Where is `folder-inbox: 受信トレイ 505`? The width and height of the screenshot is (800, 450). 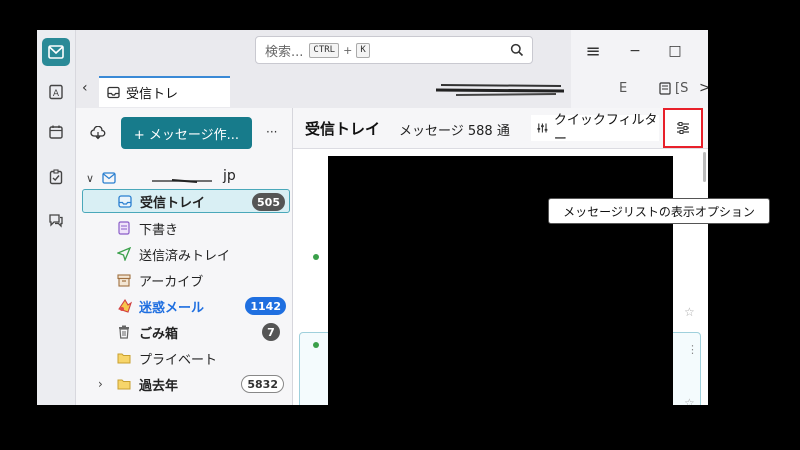 folder-inbox: 受信トレイ 505 is located at coordinates (186, 201).